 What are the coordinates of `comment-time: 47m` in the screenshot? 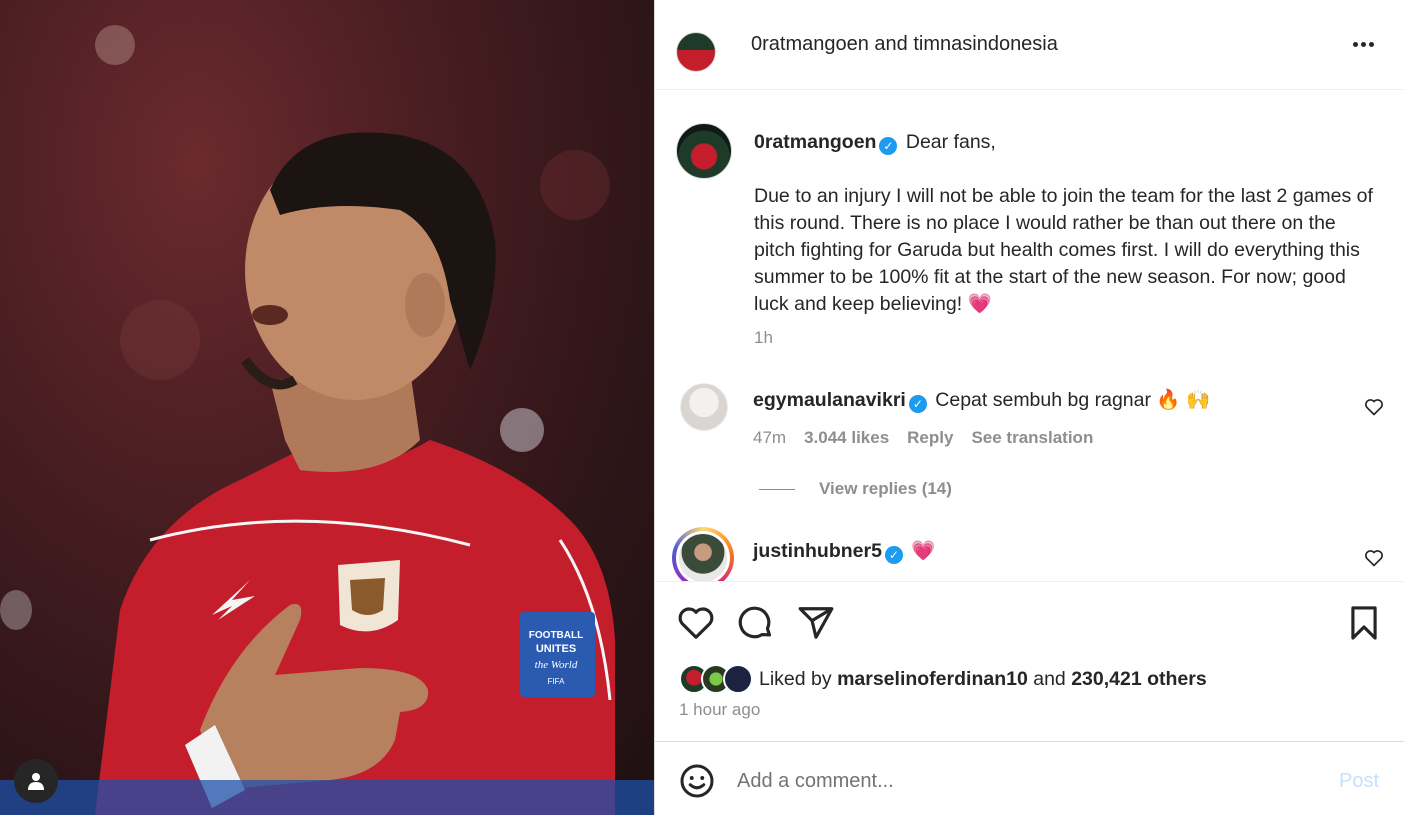 It's located at (769, 438).